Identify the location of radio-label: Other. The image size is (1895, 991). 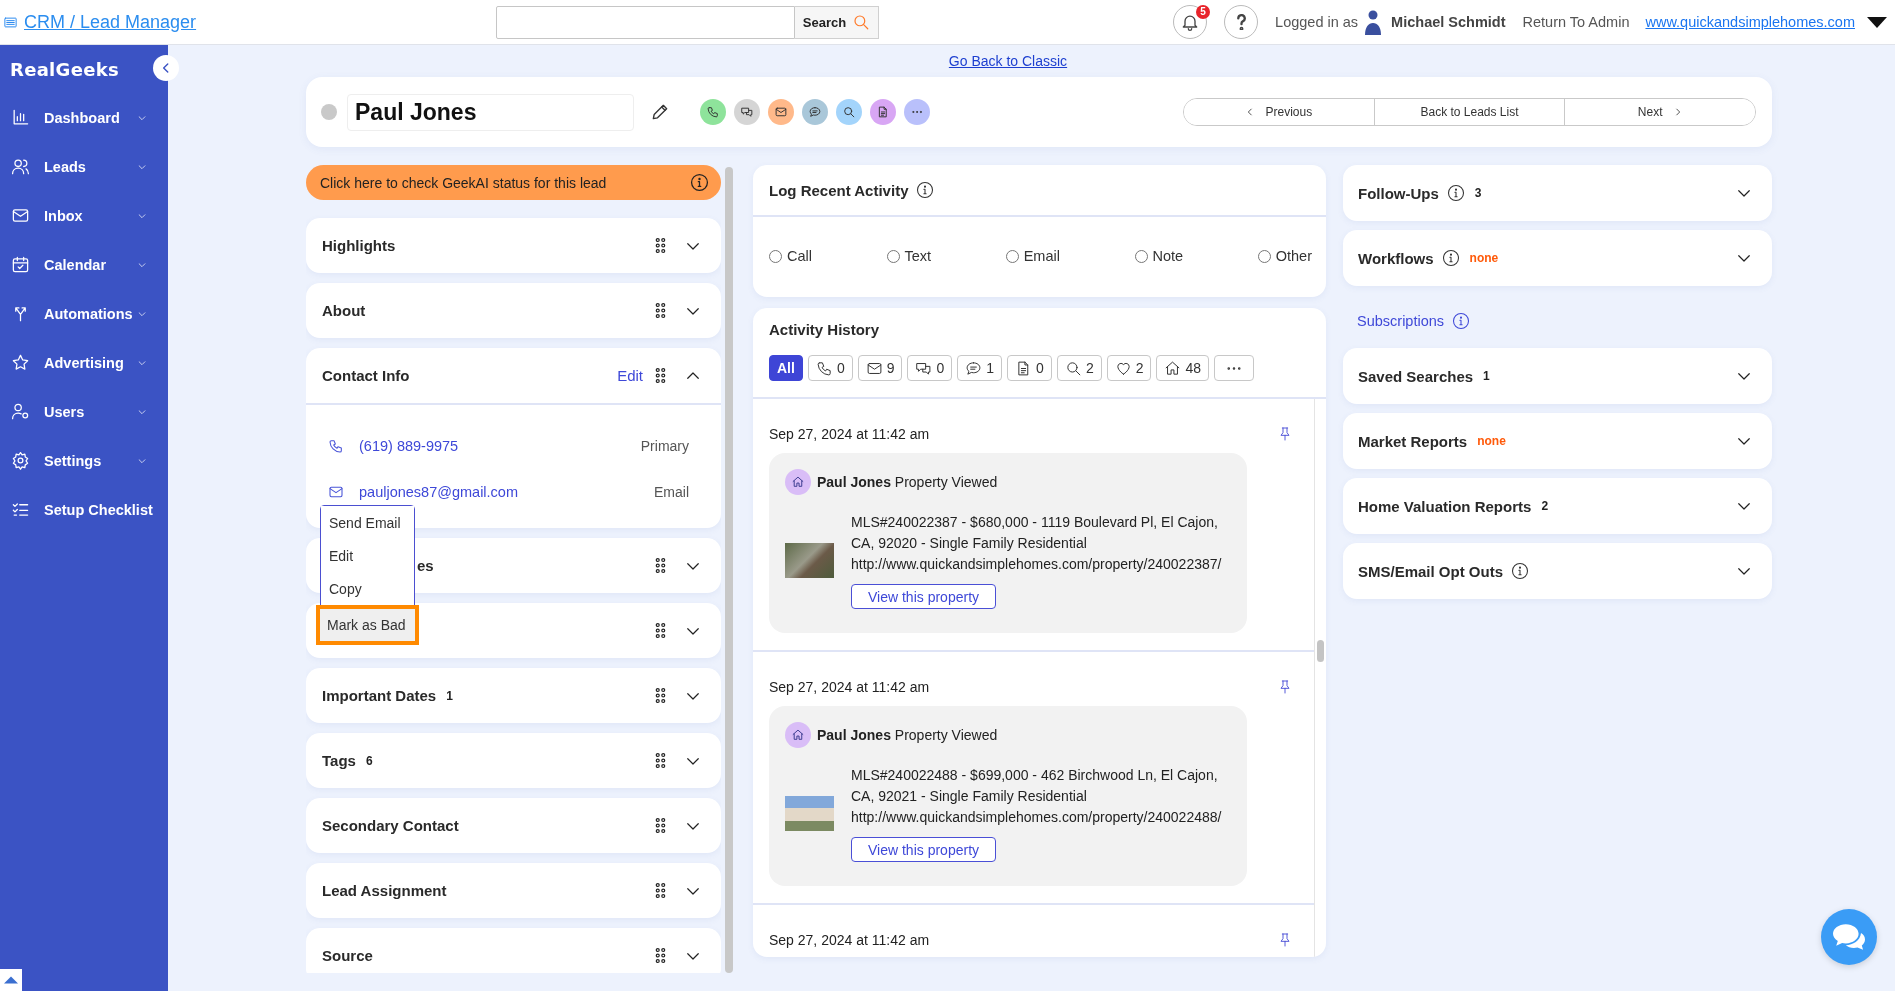
(1293, 256).